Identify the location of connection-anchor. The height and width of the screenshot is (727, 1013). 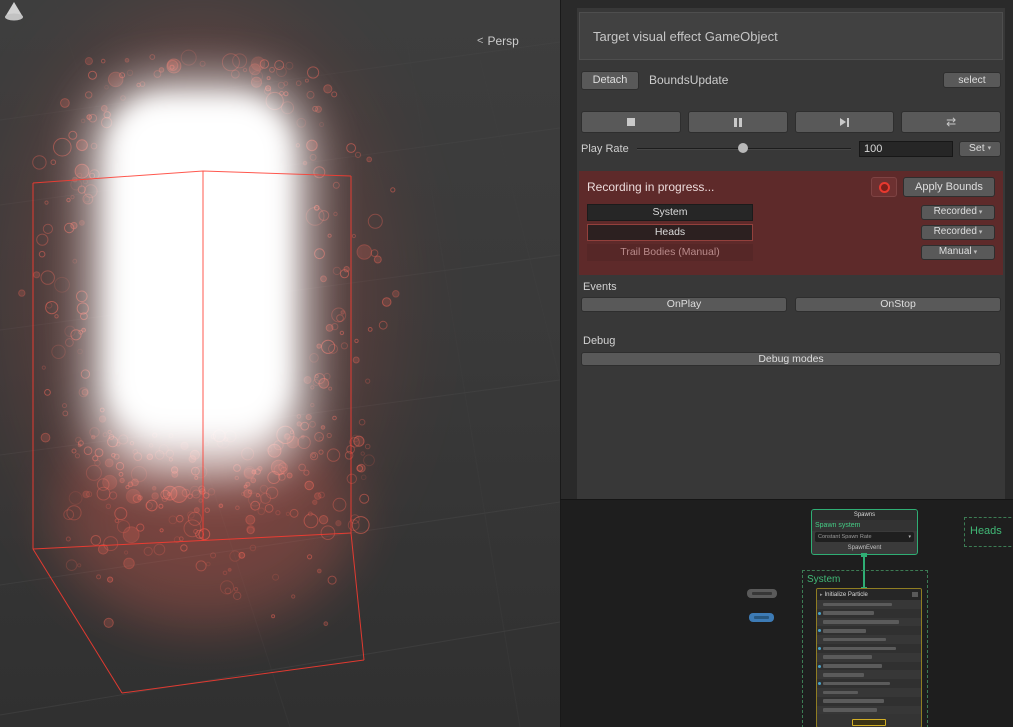
(864, 555).